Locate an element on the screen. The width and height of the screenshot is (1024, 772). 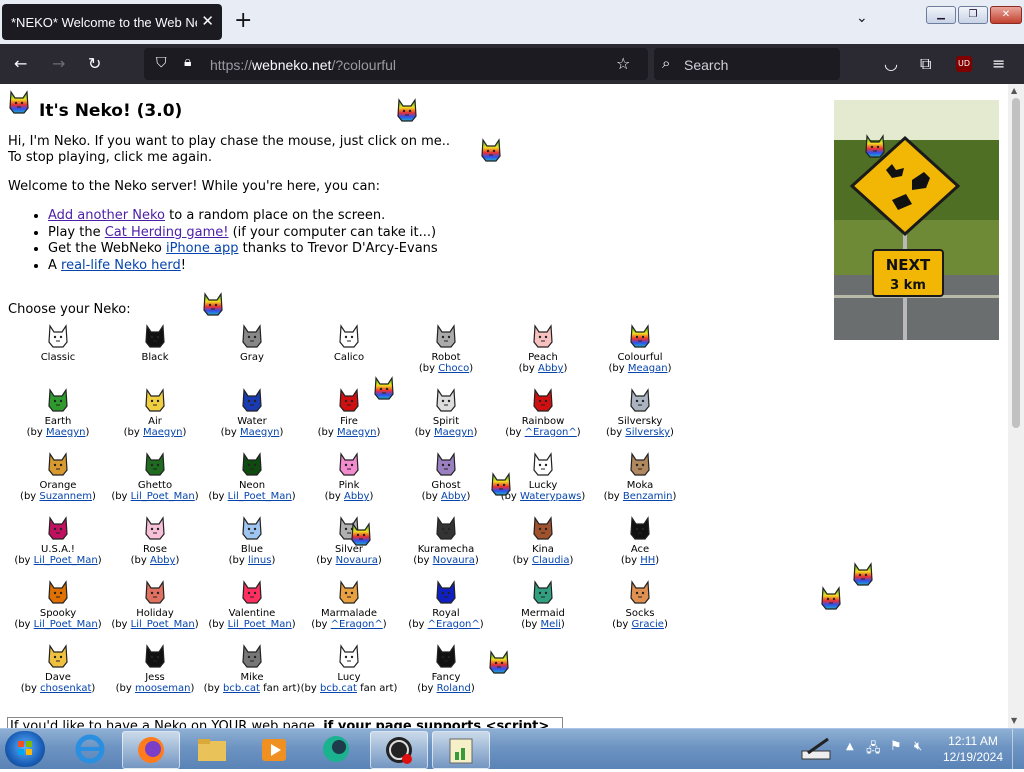
start-button is located at coordinates (25, 749).